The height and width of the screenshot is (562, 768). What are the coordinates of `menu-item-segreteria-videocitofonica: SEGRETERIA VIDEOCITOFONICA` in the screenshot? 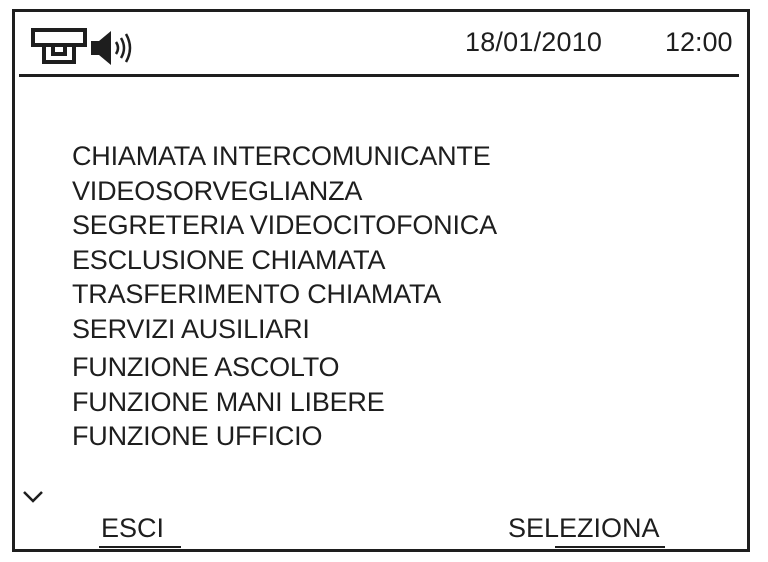 It's located at (284, 225).